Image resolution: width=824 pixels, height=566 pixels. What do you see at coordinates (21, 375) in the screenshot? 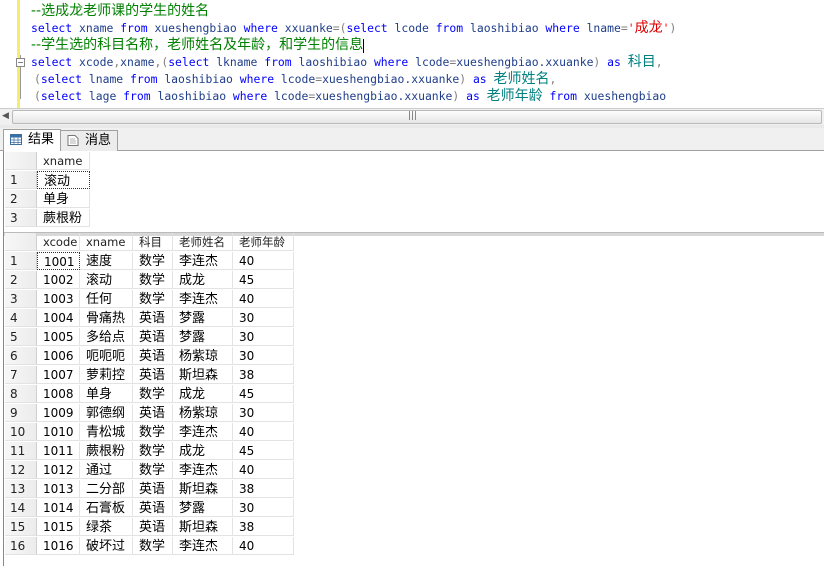
I see `row-number: 7` at bounding box center [21, 375].